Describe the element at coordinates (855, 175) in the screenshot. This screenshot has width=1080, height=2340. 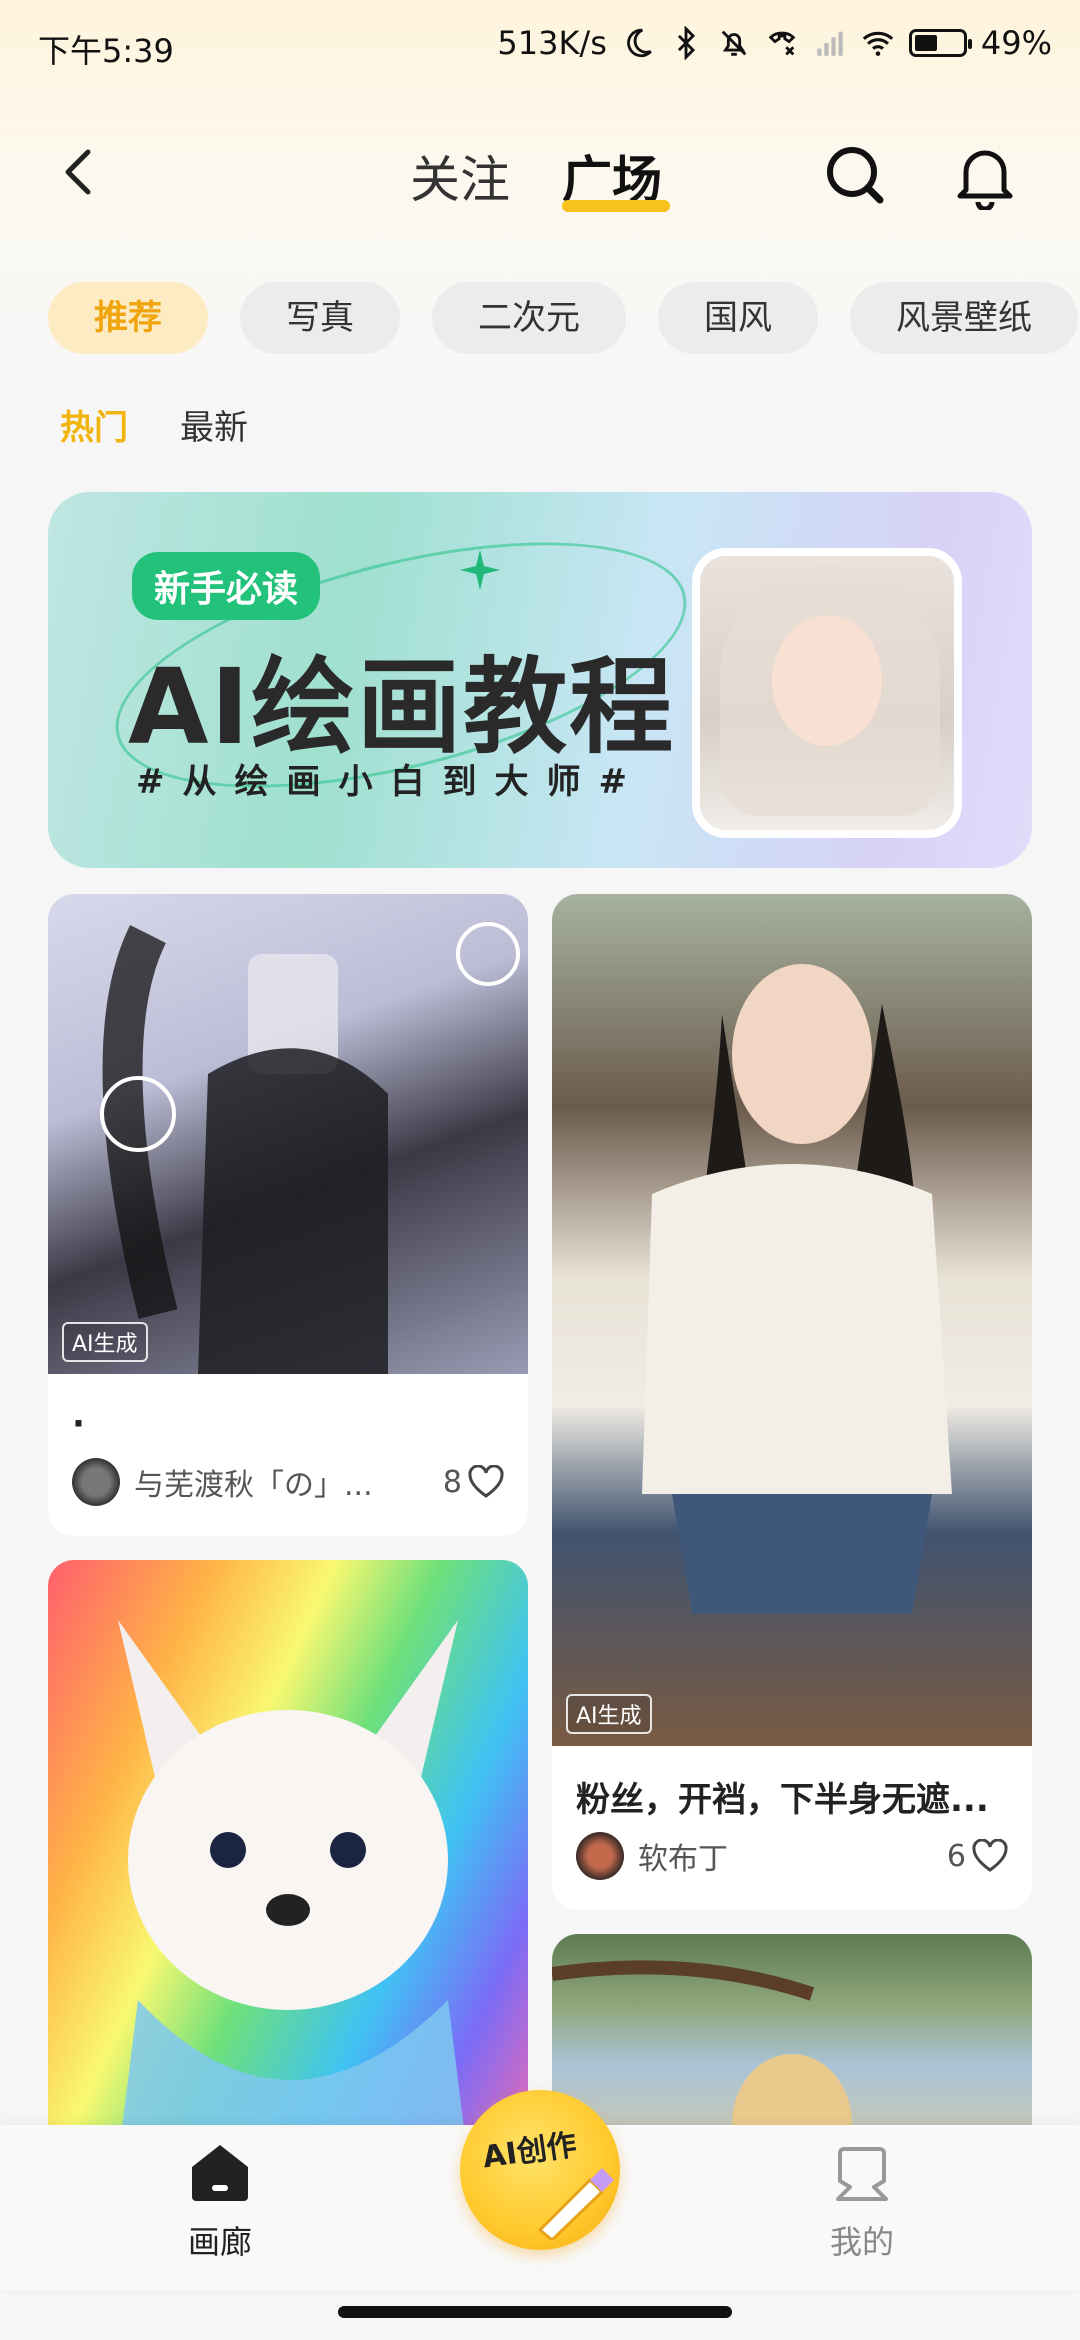
I see `search-icon` at that location.